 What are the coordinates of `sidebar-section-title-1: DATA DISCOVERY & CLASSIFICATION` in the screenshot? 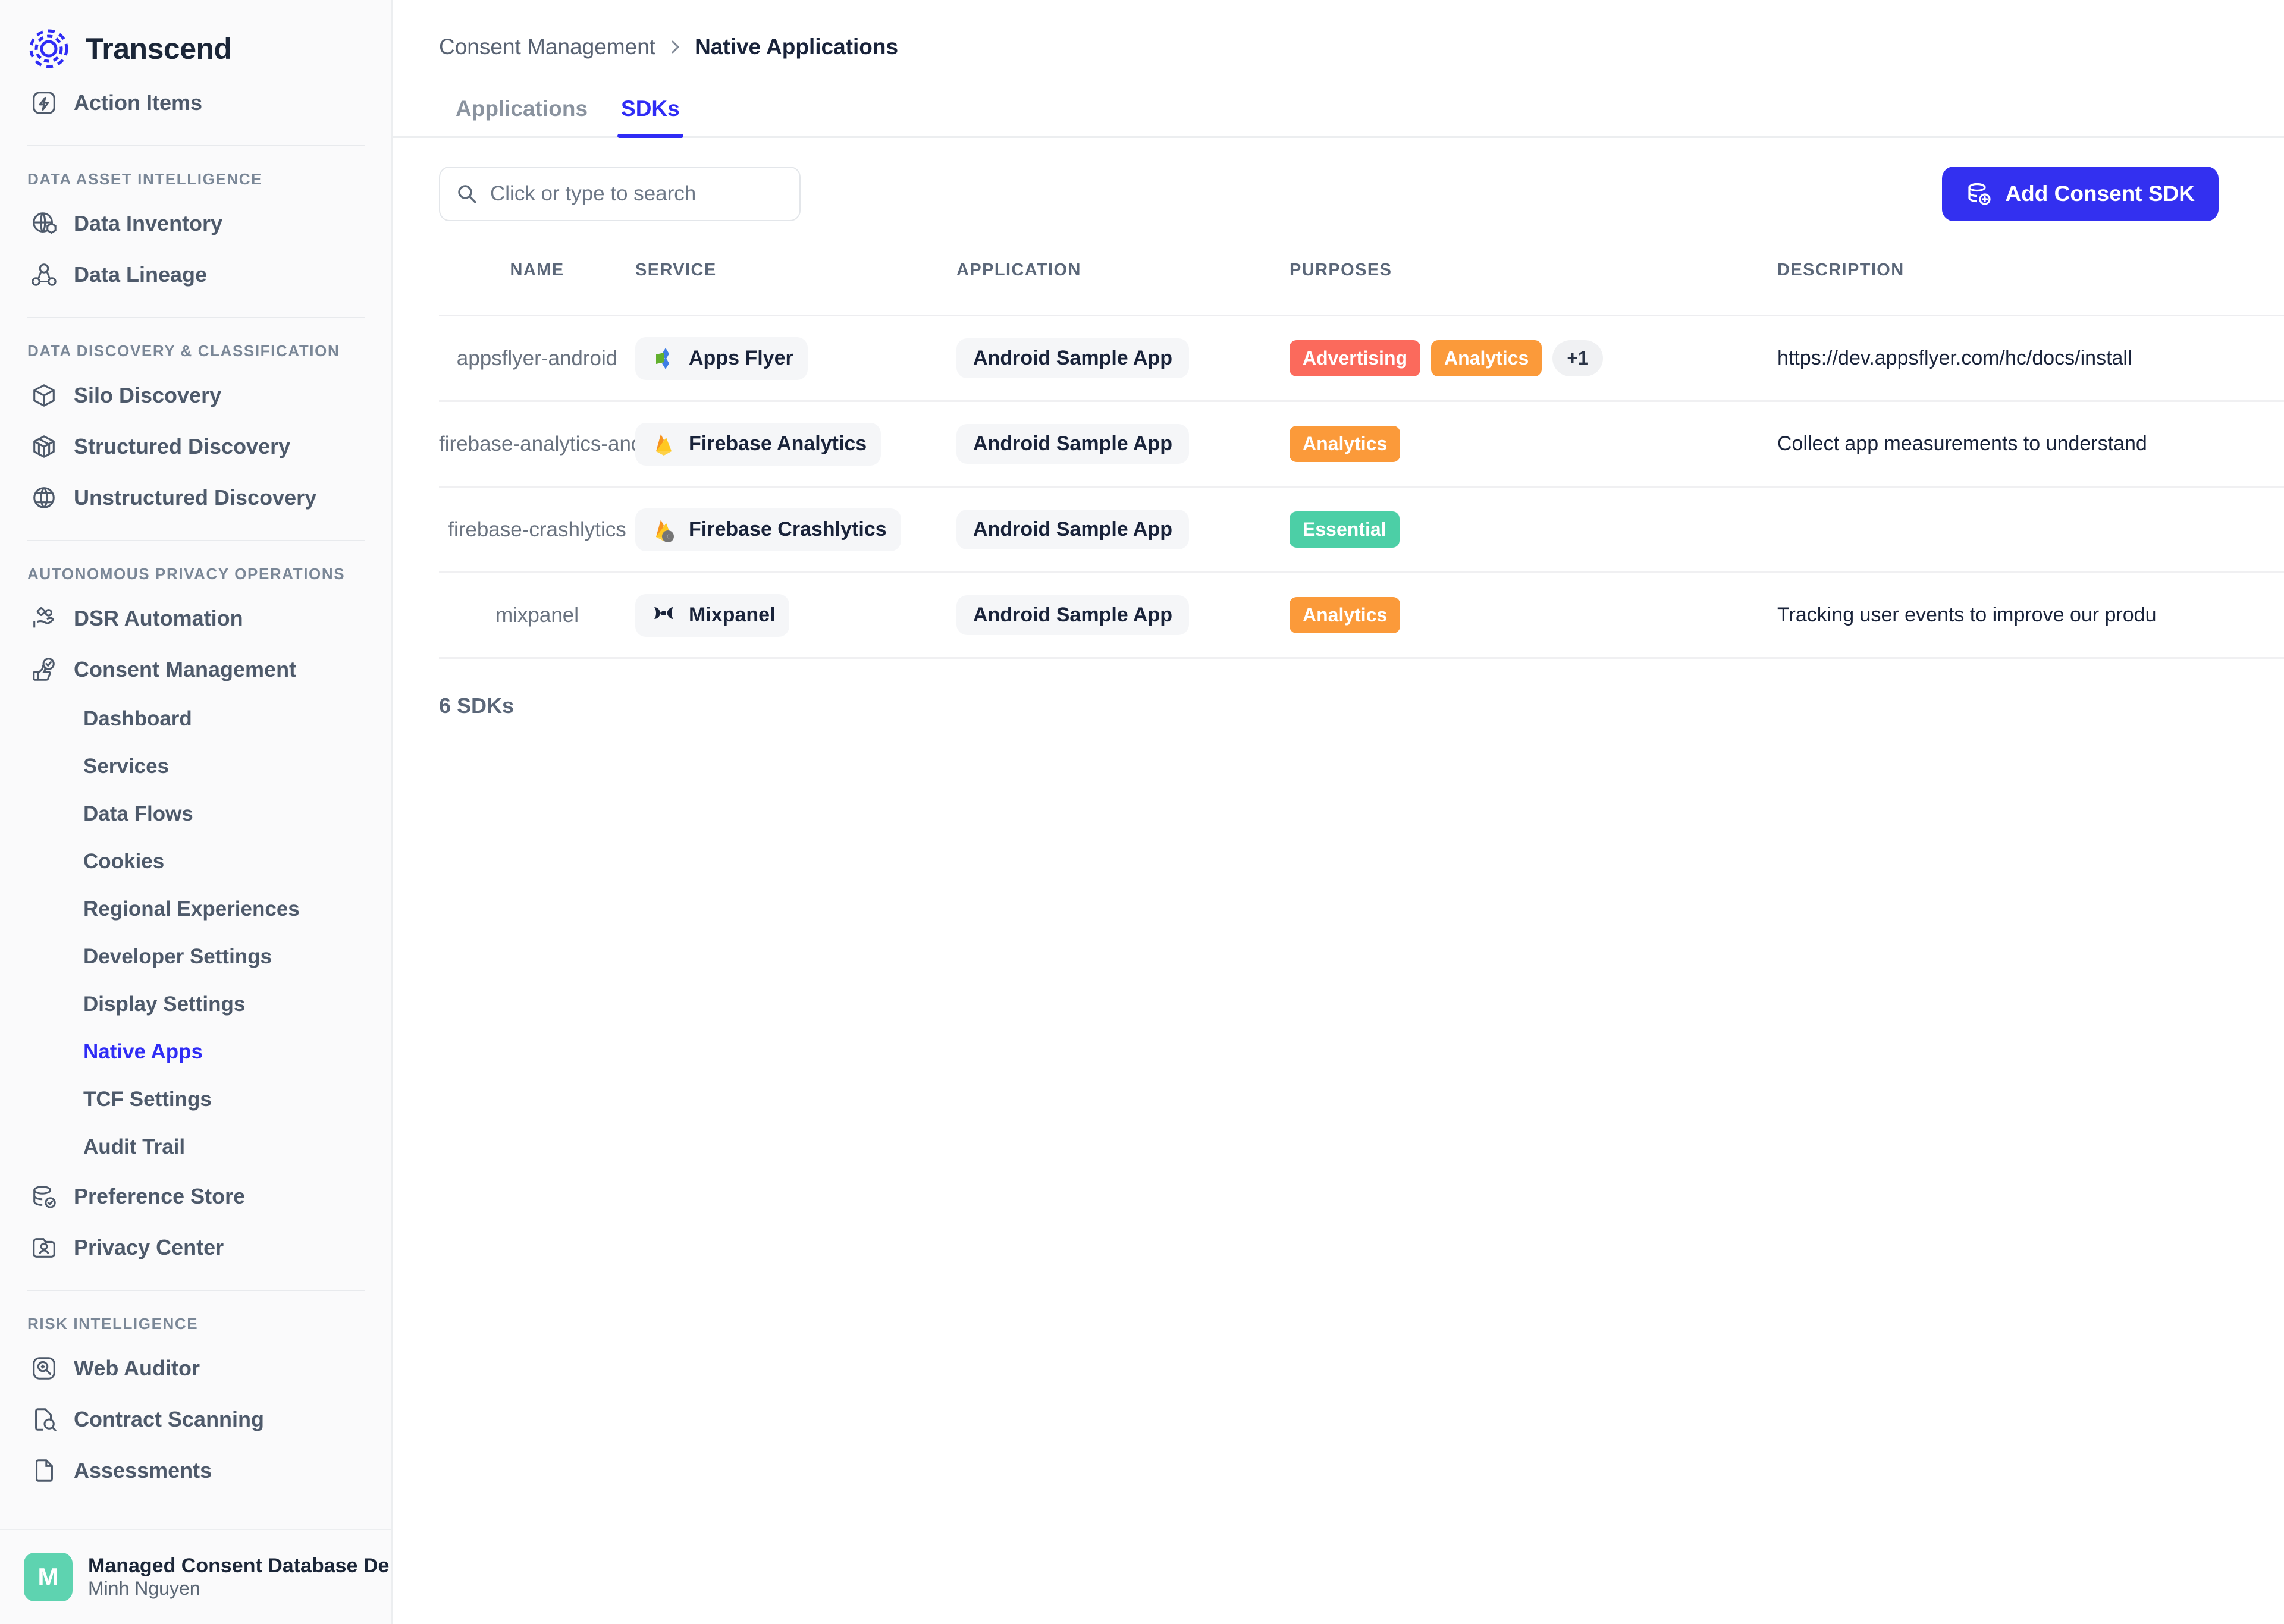 It's located at (183, 351).